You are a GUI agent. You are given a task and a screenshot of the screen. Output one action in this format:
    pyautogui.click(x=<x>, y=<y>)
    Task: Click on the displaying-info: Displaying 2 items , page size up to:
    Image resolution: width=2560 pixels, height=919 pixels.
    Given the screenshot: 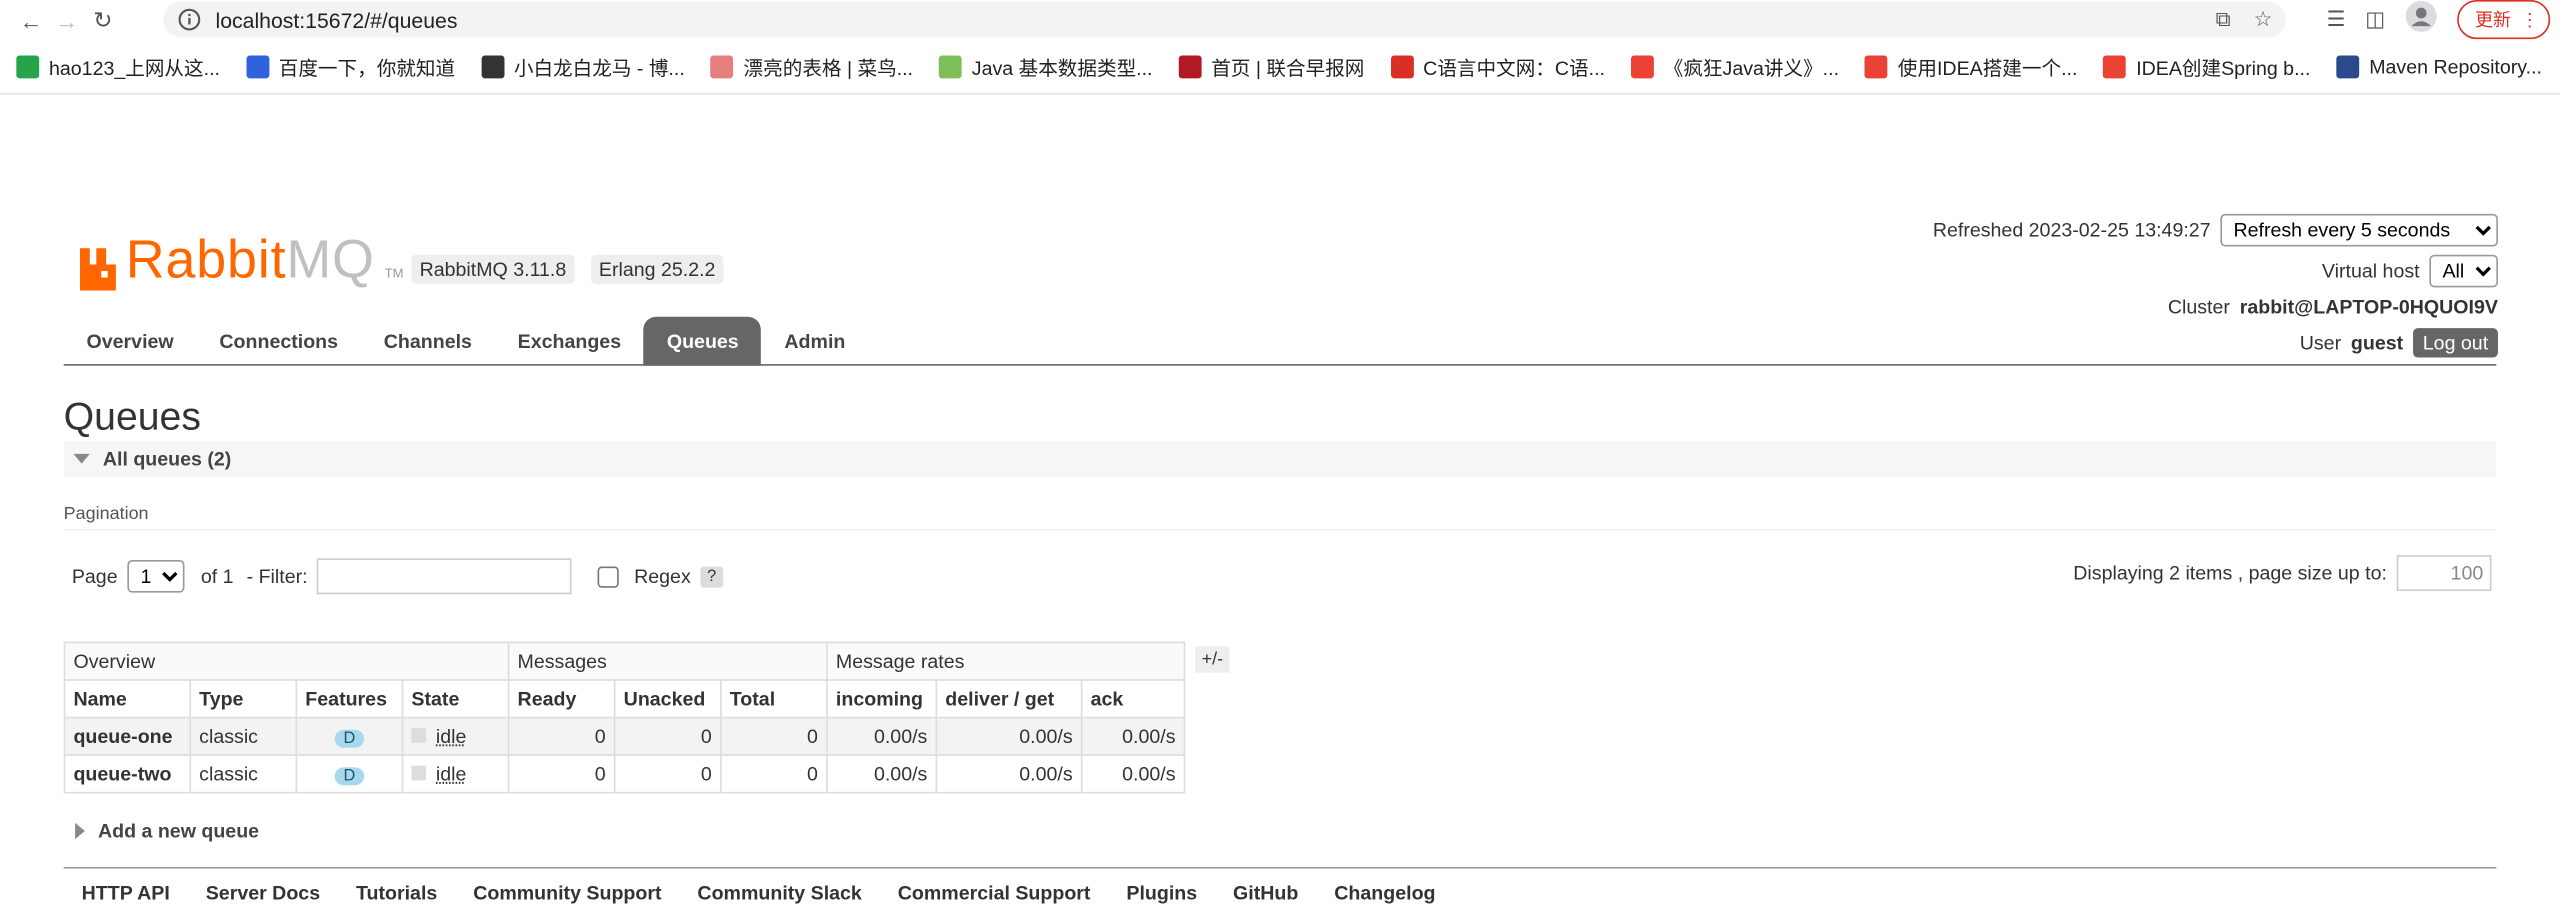 What is the action you would take?
    pyautogui.click(x=2282, y=573)
    